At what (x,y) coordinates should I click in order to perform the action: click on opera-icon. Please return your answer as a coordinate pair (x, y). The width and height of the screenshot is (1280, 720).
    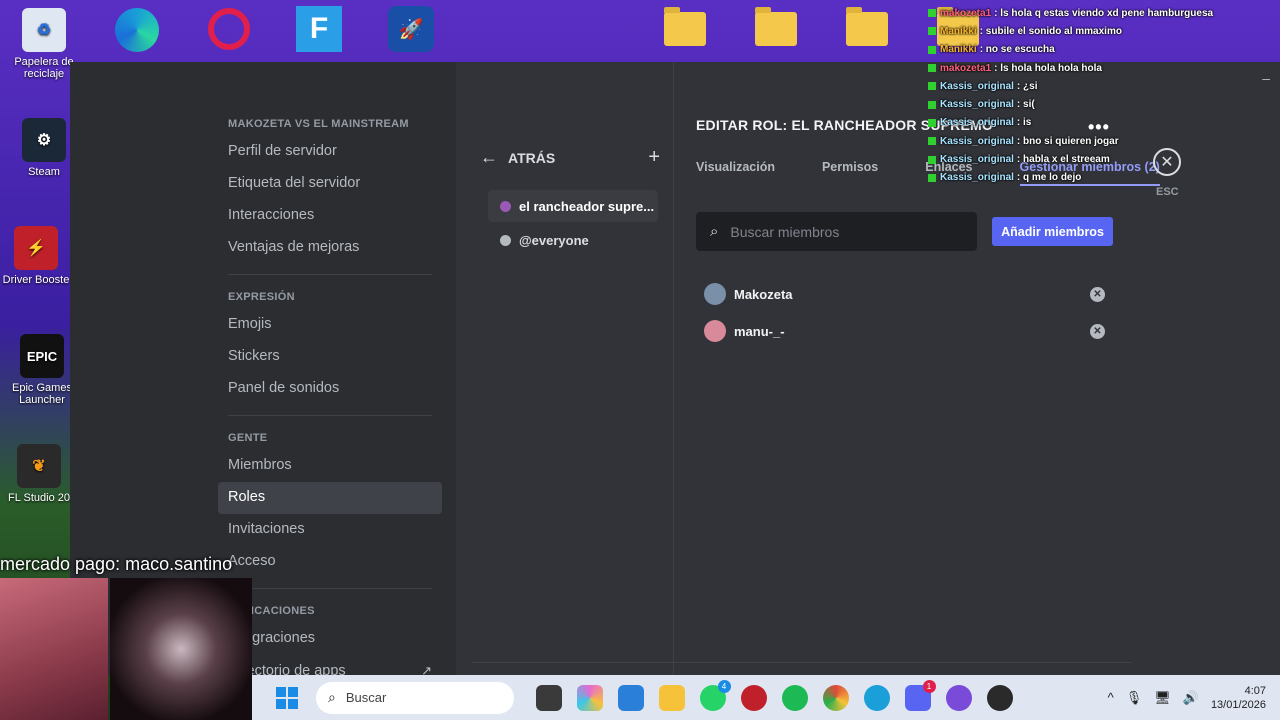
    Looking at the image, I should click on (229, 29).